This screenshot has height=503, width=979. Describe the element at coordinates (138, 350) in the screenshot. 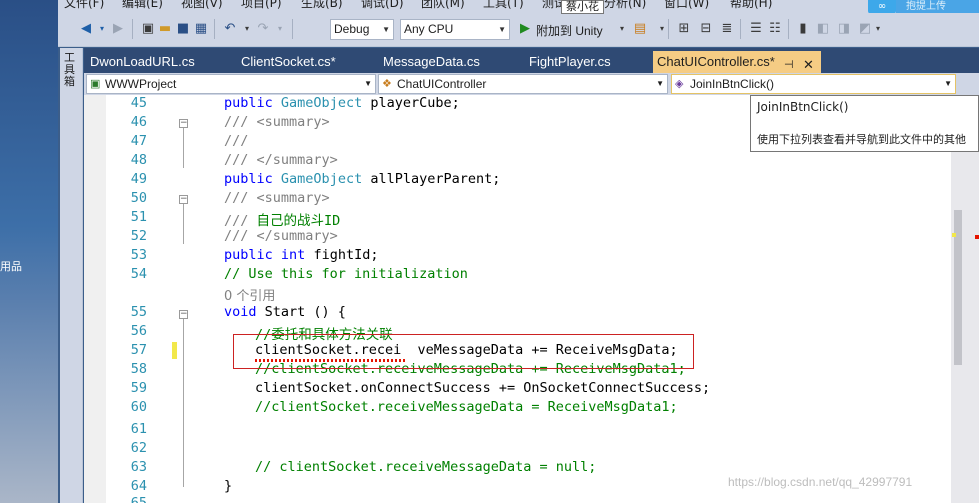

I see `line-number: 57` at that location.